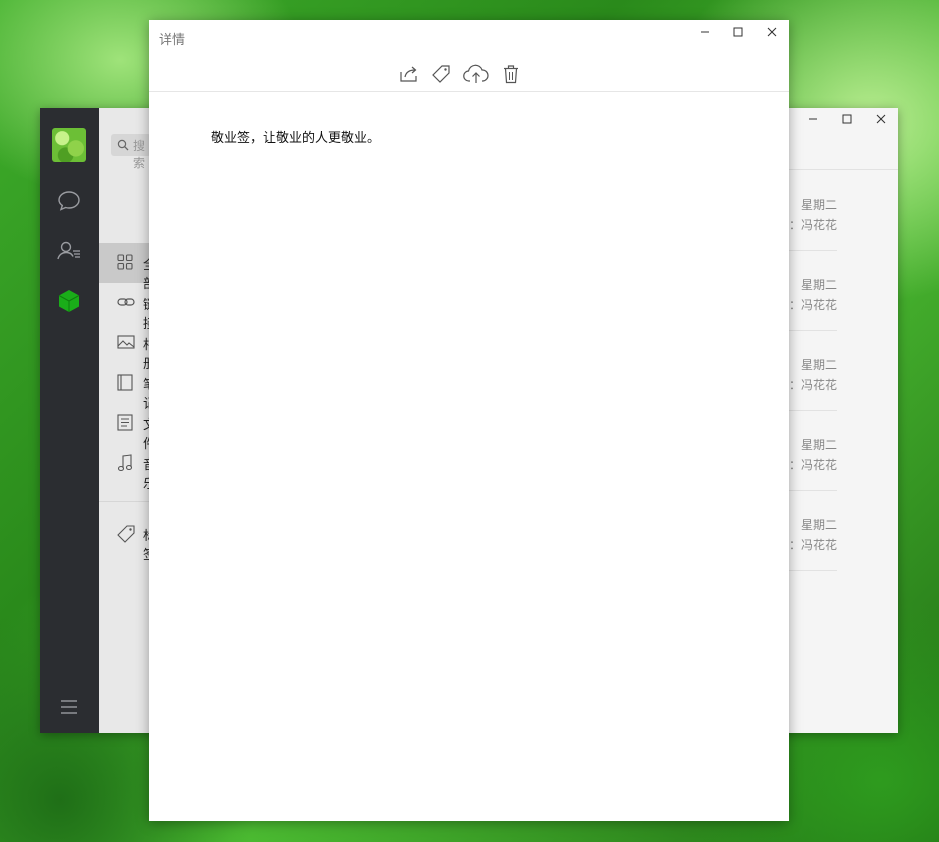 This screenshot has height=842, width=939. What do you see at coordinates (847, 121) in the screenshot?
I see `main-maximize-button` at bounding box center [847, 121].